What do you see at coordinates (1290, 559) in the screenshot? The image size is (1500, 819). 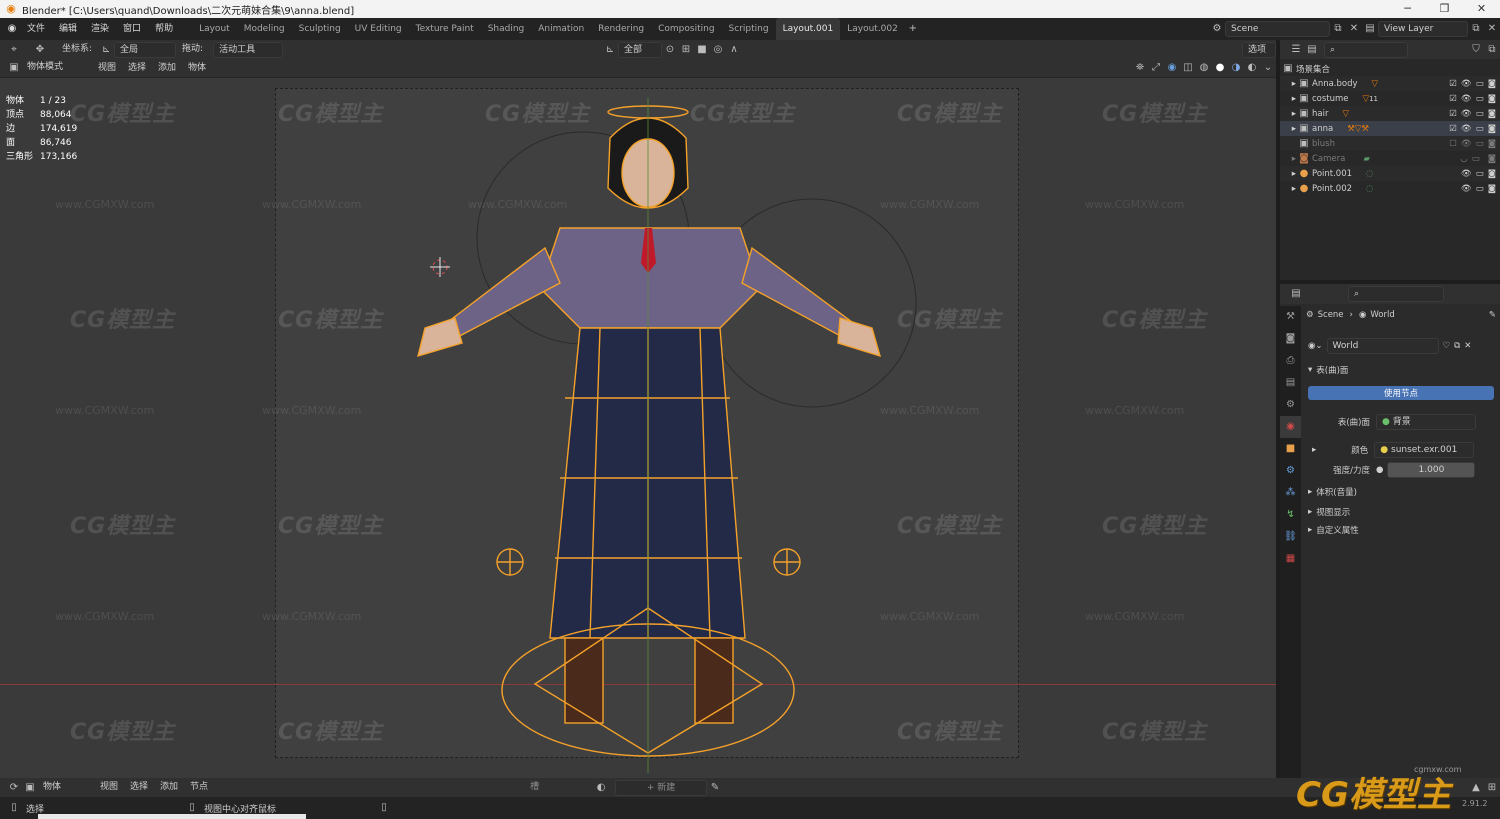 I see `texture-tab-icon: ▦` at bounding box center [1290, 559].